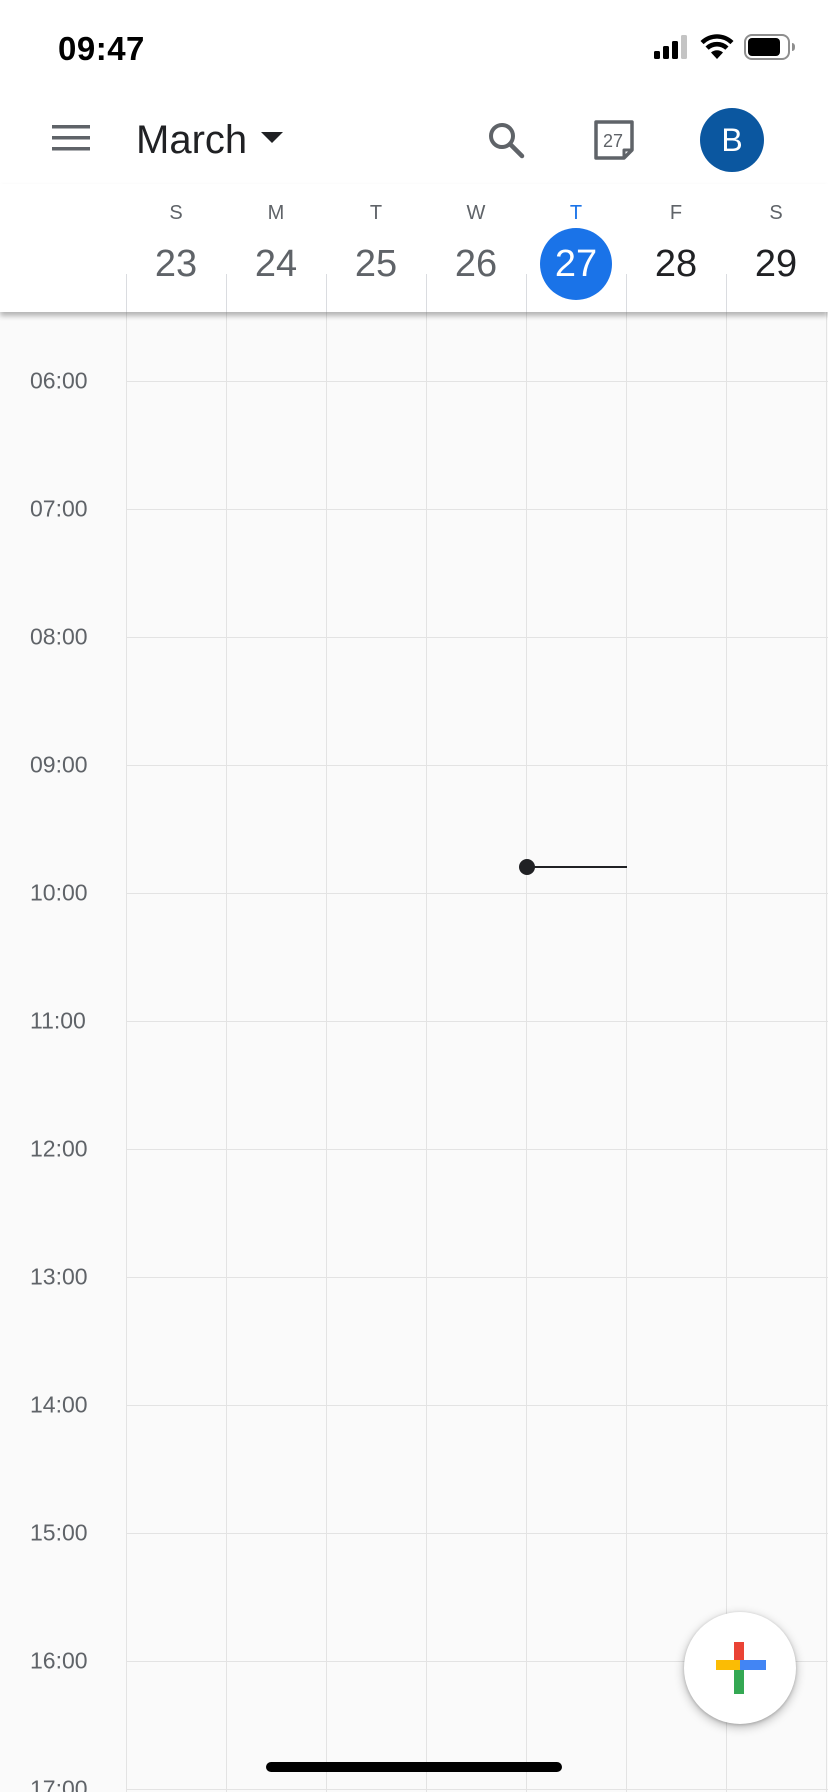  I want to click on app-bar: March 27 B, so click(414, 140).